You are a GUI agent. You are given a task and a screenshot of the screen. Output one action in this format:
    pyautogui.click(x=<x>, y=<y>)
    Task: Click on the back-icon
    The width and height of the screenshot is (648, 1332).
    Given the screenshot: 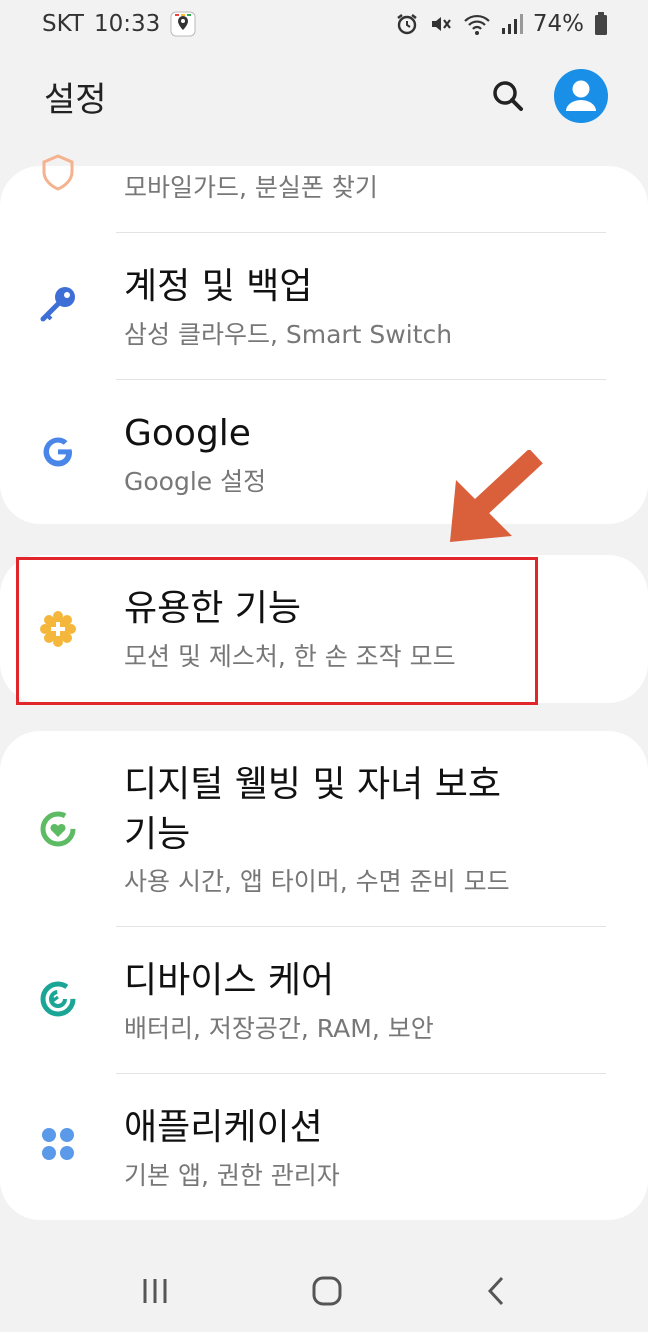 What is the action you would take?
    pyautogui.click(x=495, y=1291)
    